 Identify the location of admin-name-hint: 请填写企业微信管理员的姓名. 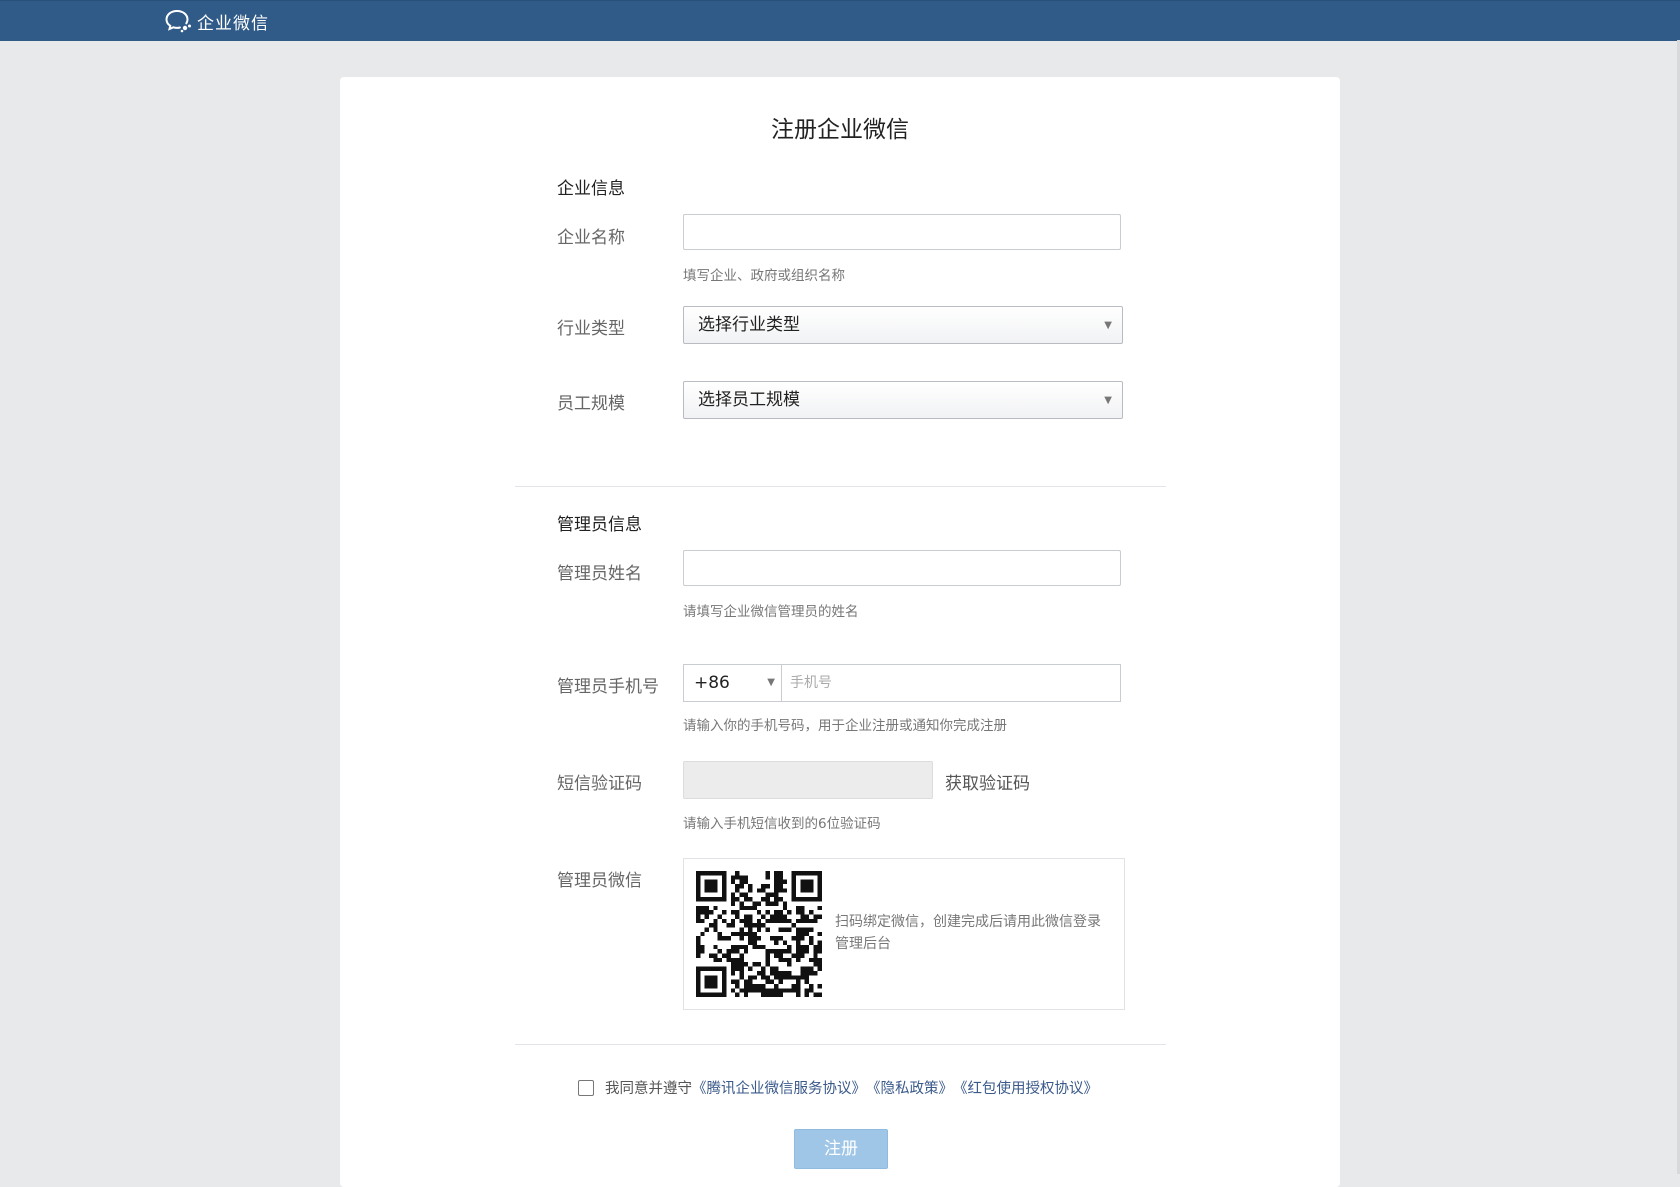
(771, 612).